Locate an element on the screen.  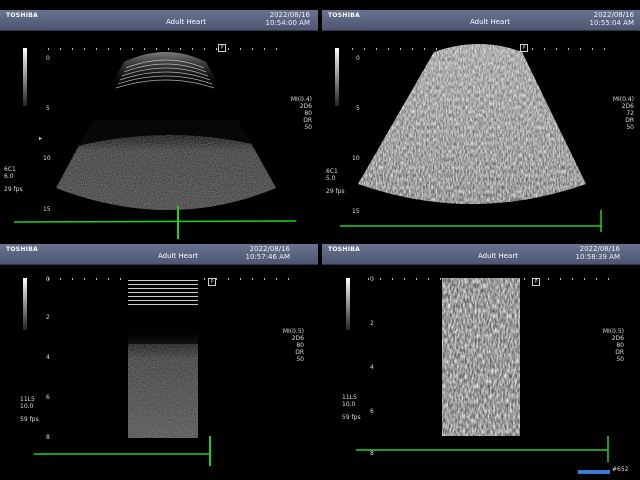
ecg-trace is located at coordinates (155, 221).